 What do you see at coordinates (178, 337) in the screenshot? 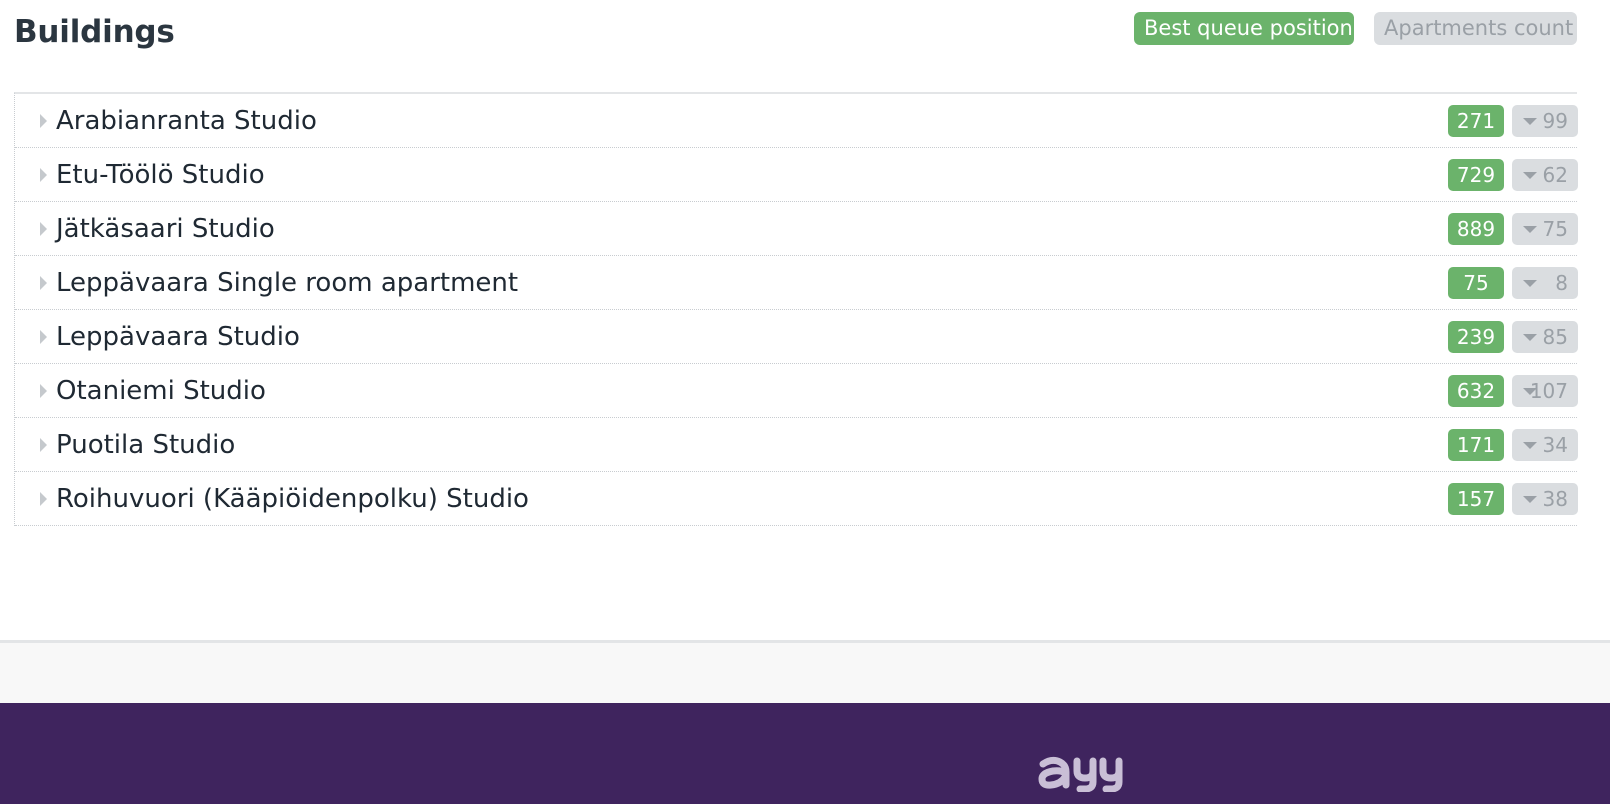
I see `building-name: Leppävaara Studio` at bounding box center [178, 337].